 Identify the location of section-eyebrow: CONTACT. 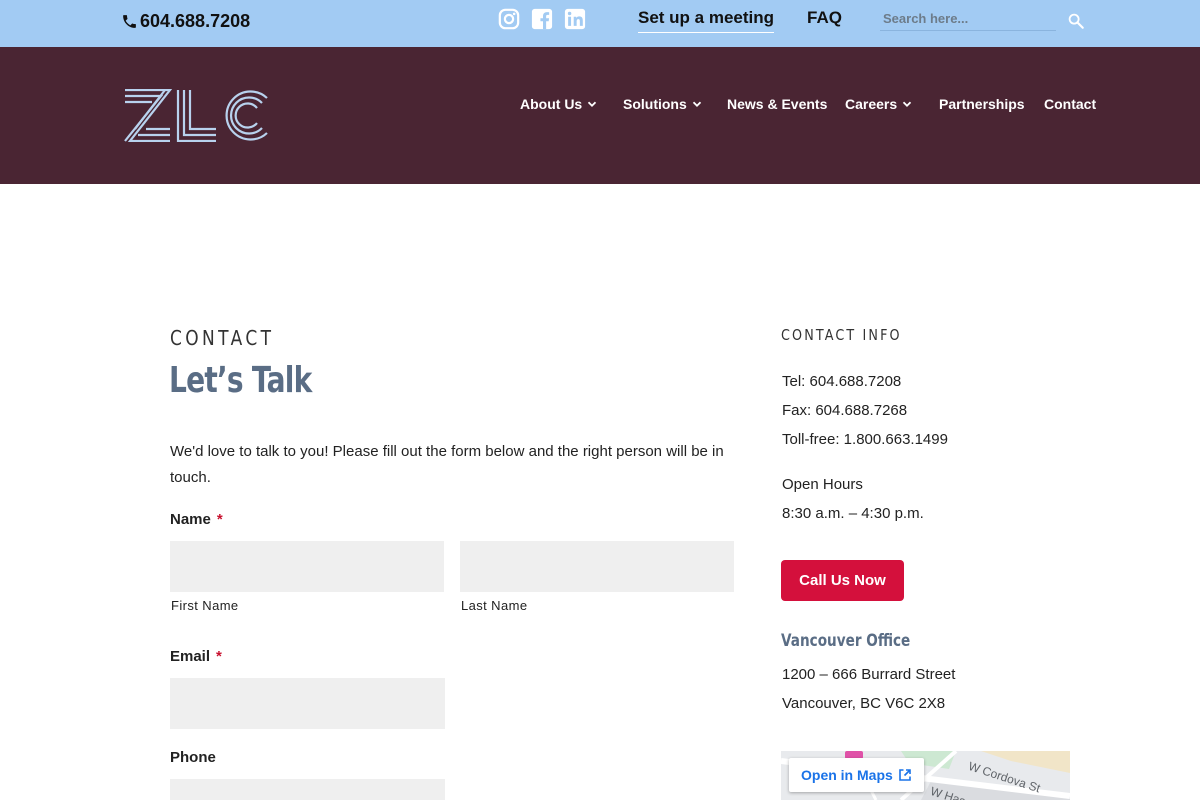
(222, 338).